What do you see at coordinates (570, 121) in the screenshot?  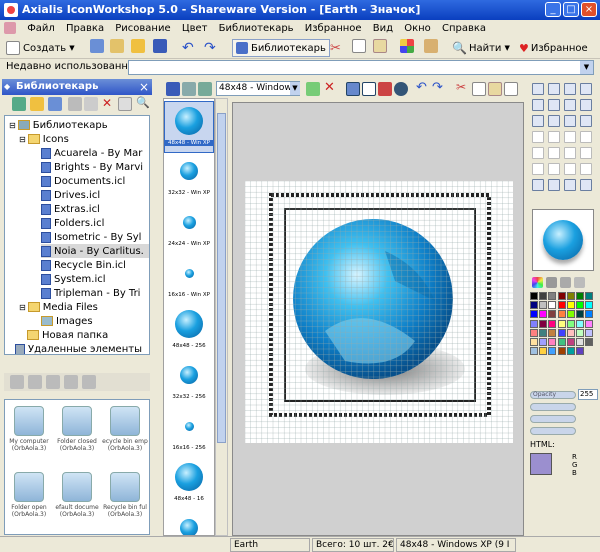 I see `ellipse-icon` at bounding box center [570, 121].